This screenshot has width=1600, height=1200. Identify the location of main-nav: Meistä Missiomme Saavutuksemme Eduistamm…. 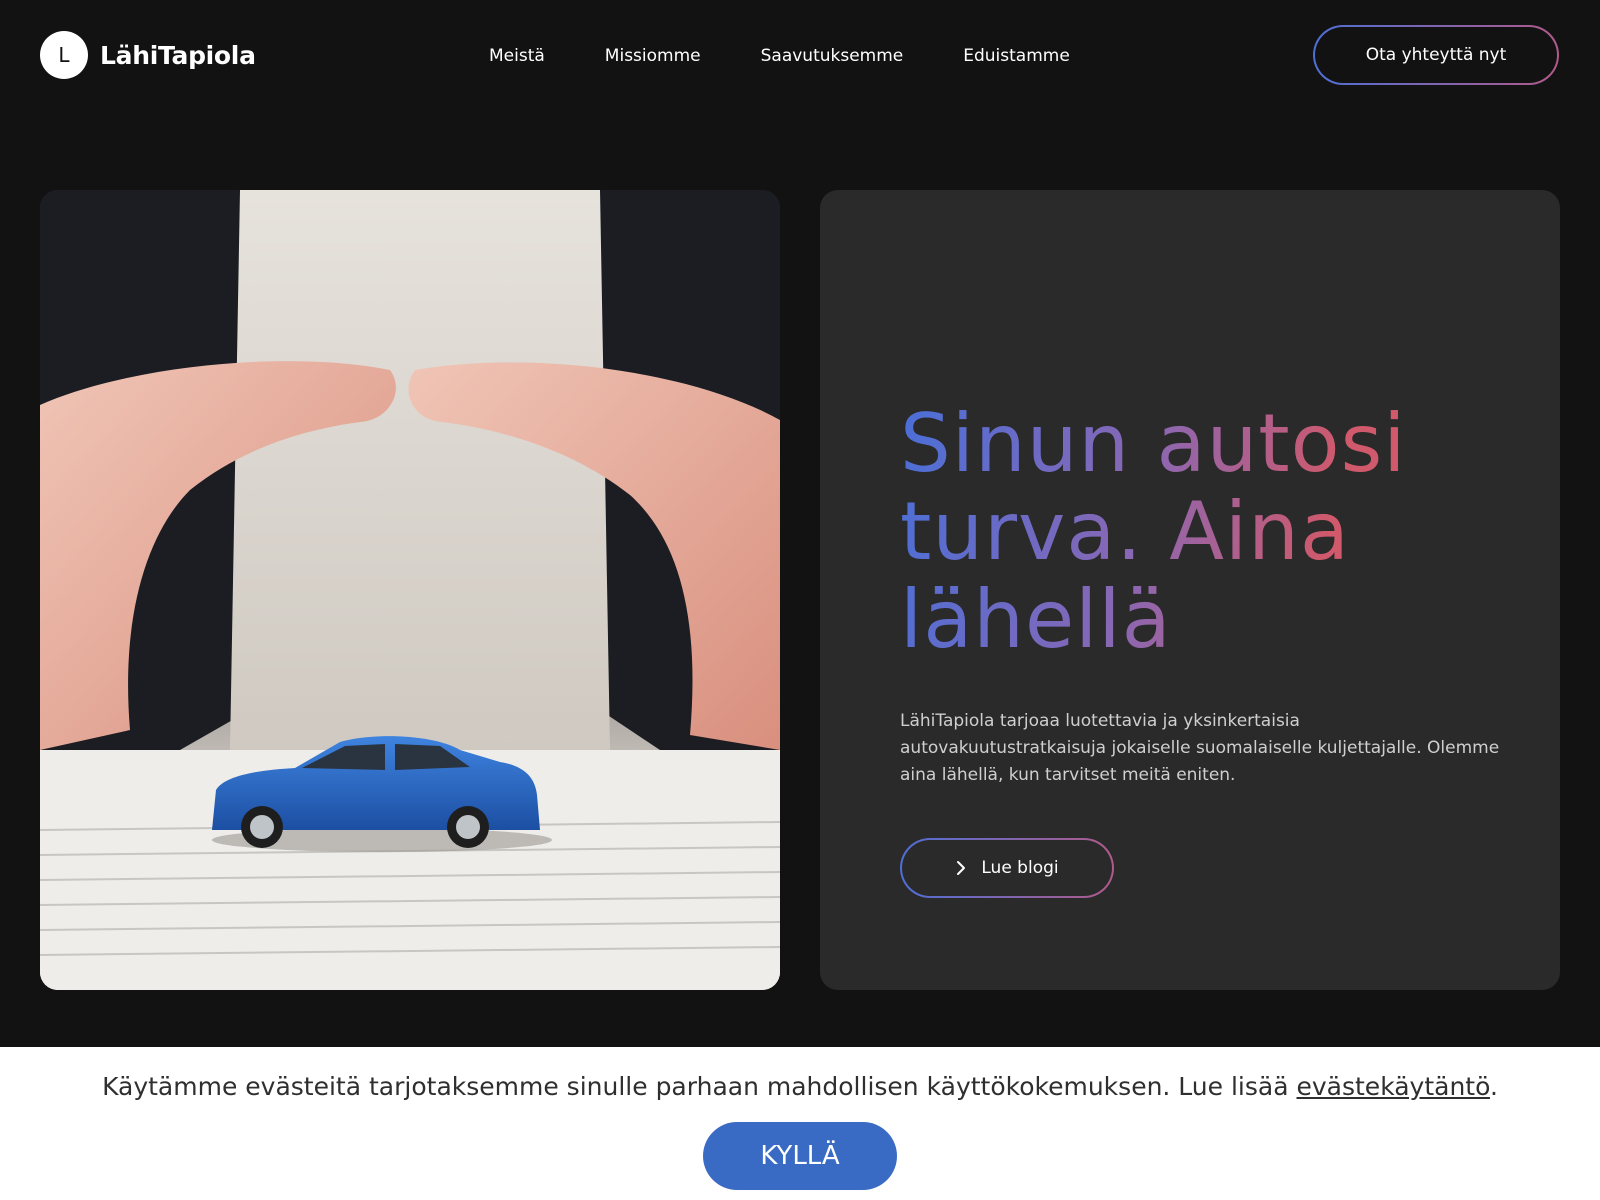
(809, 56).